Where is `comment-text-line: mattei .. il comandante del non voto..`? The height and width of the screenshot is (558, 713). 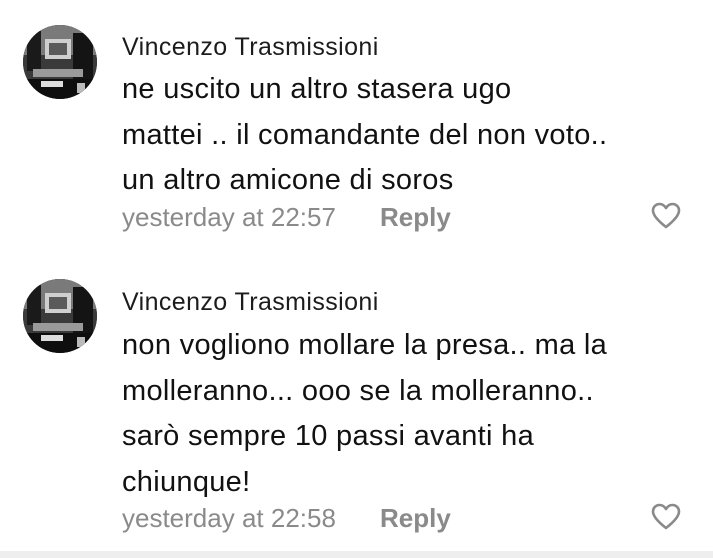 comment-text-line: mattei .. il comandante del non voto.. is located at coordinates (365, 134).